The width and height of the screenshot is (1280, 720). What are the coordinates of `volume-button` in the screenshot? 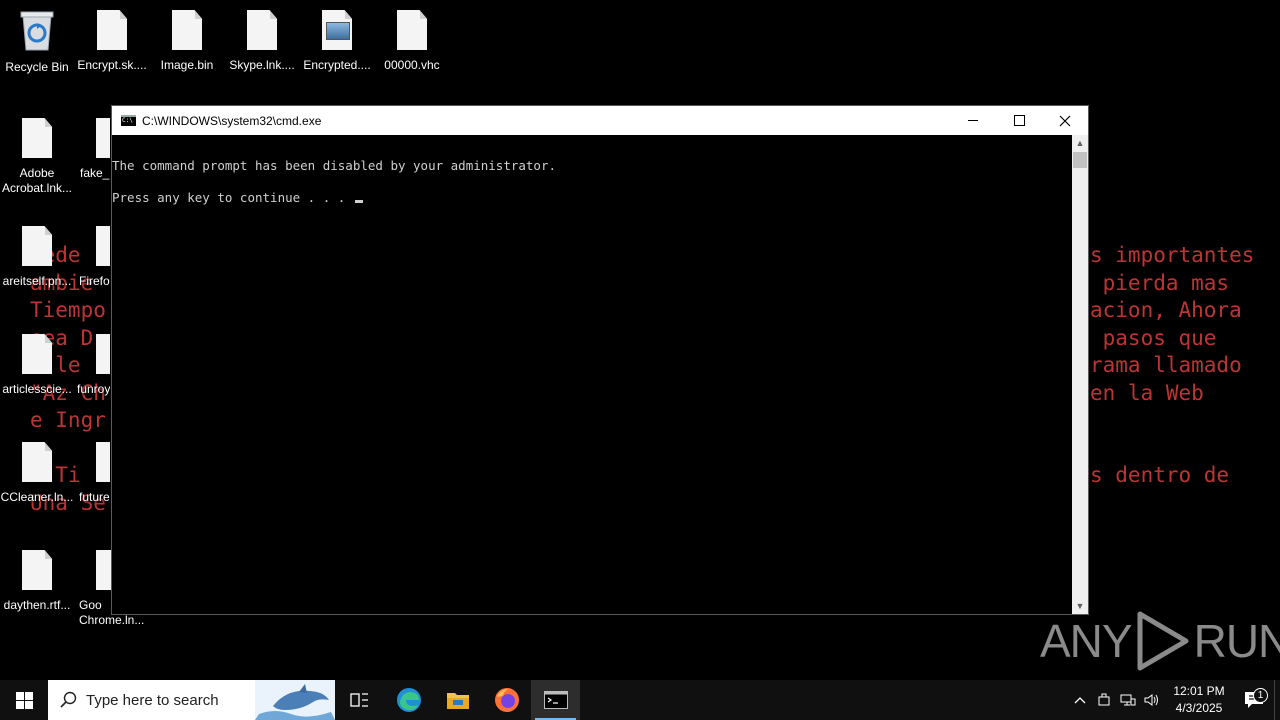 It's located at (1152, 700).